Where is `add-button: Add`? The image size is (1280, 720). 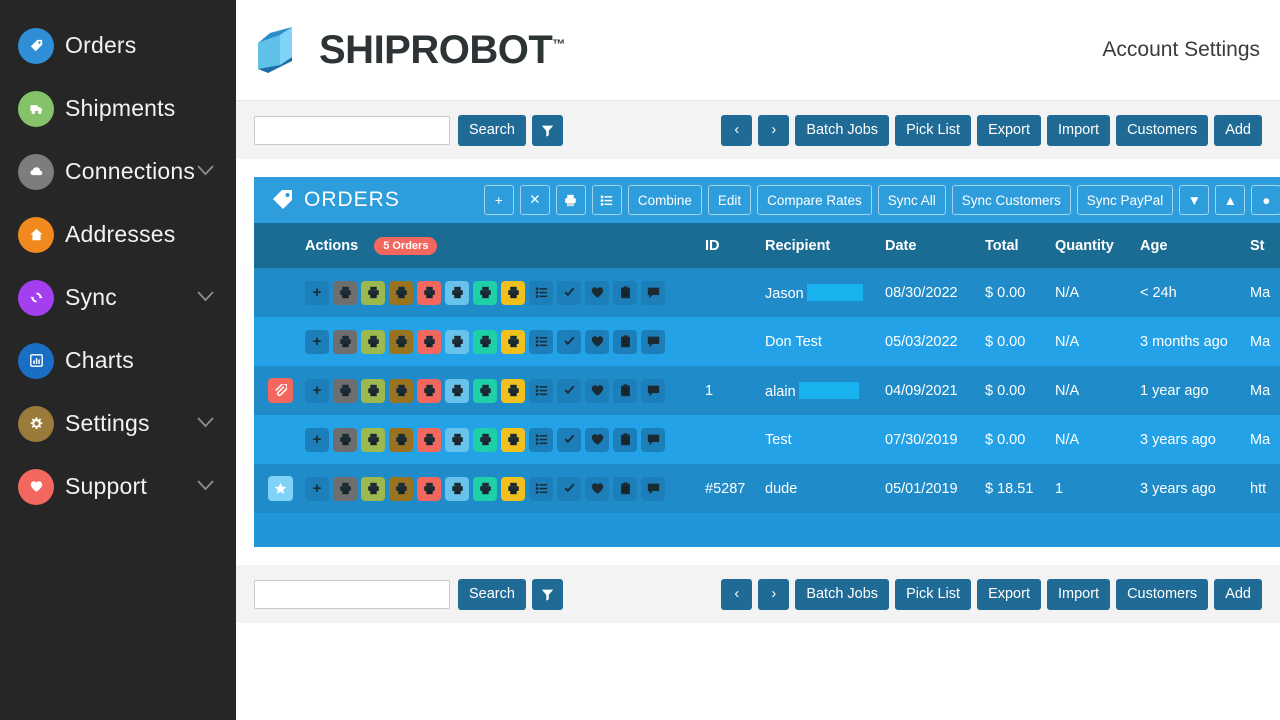 add-button: Add is located at coordinates (1238, 130).